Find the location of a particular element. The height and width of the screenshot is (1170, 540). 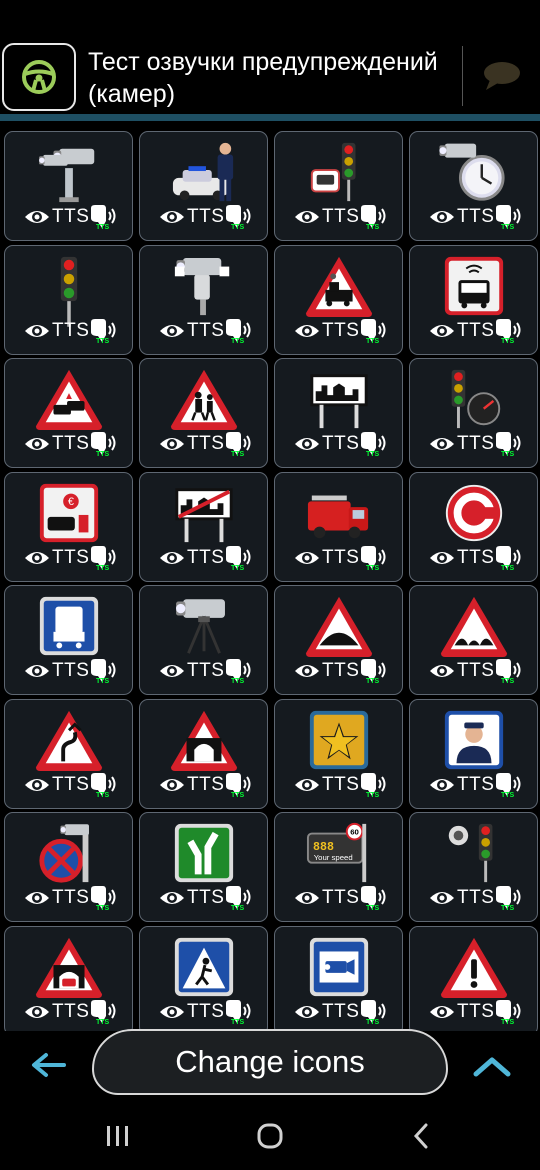

steering-wheel-button is located at coordinates (39, 77).